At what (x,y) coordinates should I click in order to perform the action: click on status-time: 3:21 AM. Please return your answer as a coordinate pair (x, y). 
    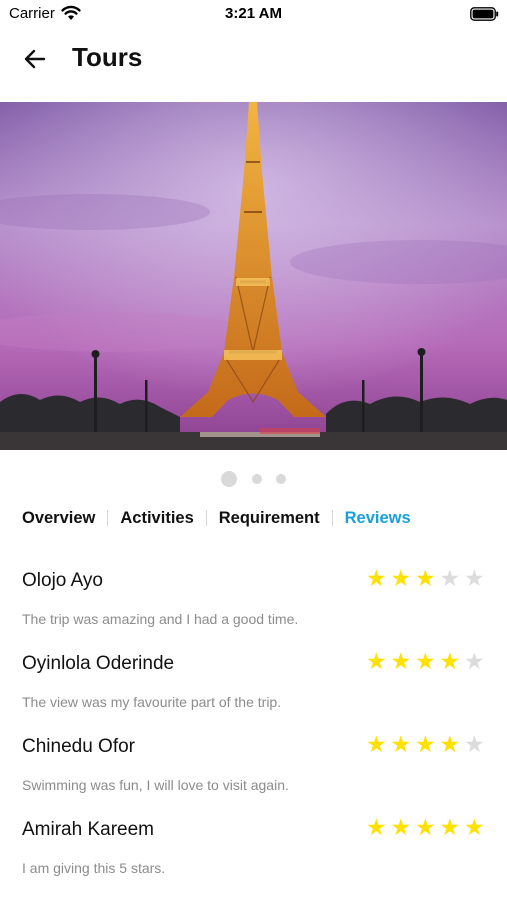
    Looking at the image, I should click on (253, 13).